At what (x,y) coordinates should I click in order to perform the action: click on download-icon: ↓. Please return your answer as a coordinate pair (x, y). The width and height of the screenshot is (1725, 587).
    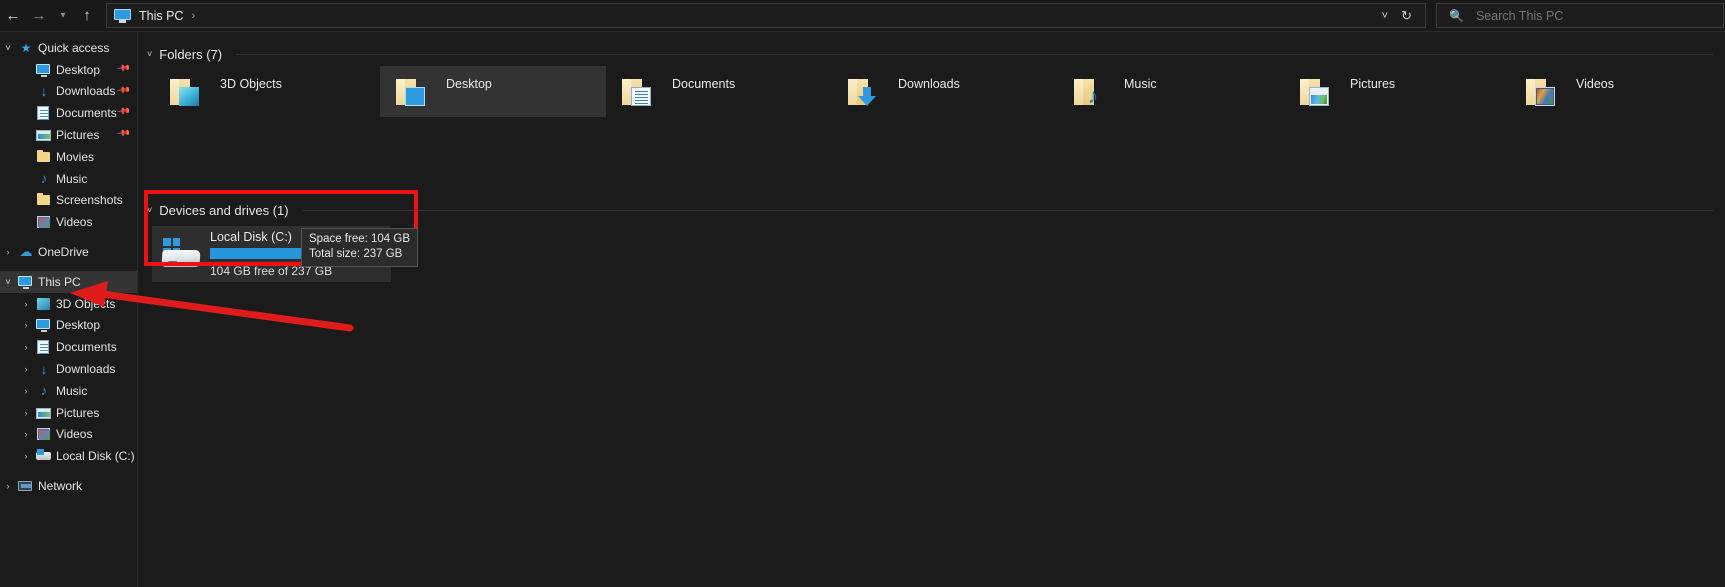
    Looking at the image, I should click on (44, 369).